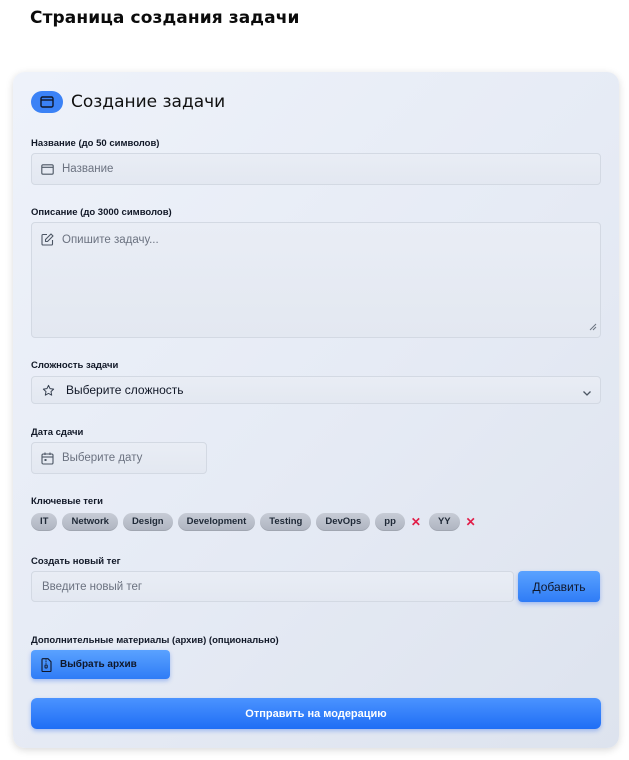 Image resolution: width=629 pixels, height=760 pixels. What do you see at coordinates (390, 522) in the screenshot?
I see `tag-pp: pp` at bounding box center [390, 522].